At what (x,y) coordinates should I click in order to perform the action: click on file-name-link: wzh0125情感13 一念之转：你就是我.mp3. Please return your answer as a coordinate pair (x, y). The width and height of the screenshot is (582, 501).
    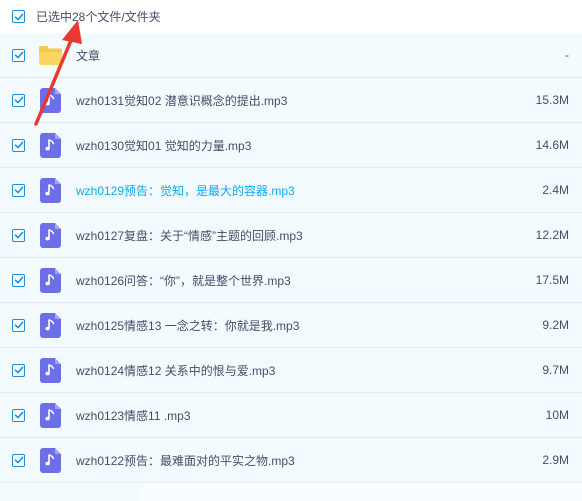
    Looking at the image, I should click on (187, 325).